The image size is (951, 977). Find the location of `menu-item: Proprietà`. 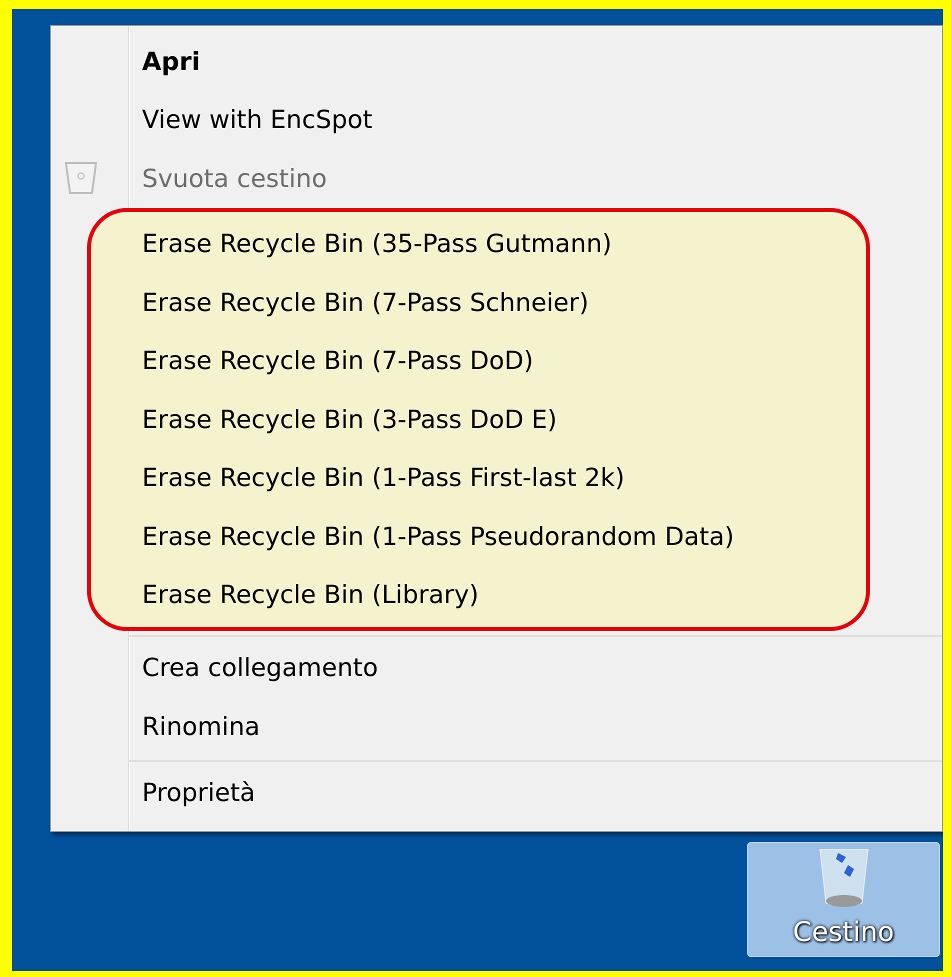

menu-item: Proprietà is located at coordinates (535, 791).